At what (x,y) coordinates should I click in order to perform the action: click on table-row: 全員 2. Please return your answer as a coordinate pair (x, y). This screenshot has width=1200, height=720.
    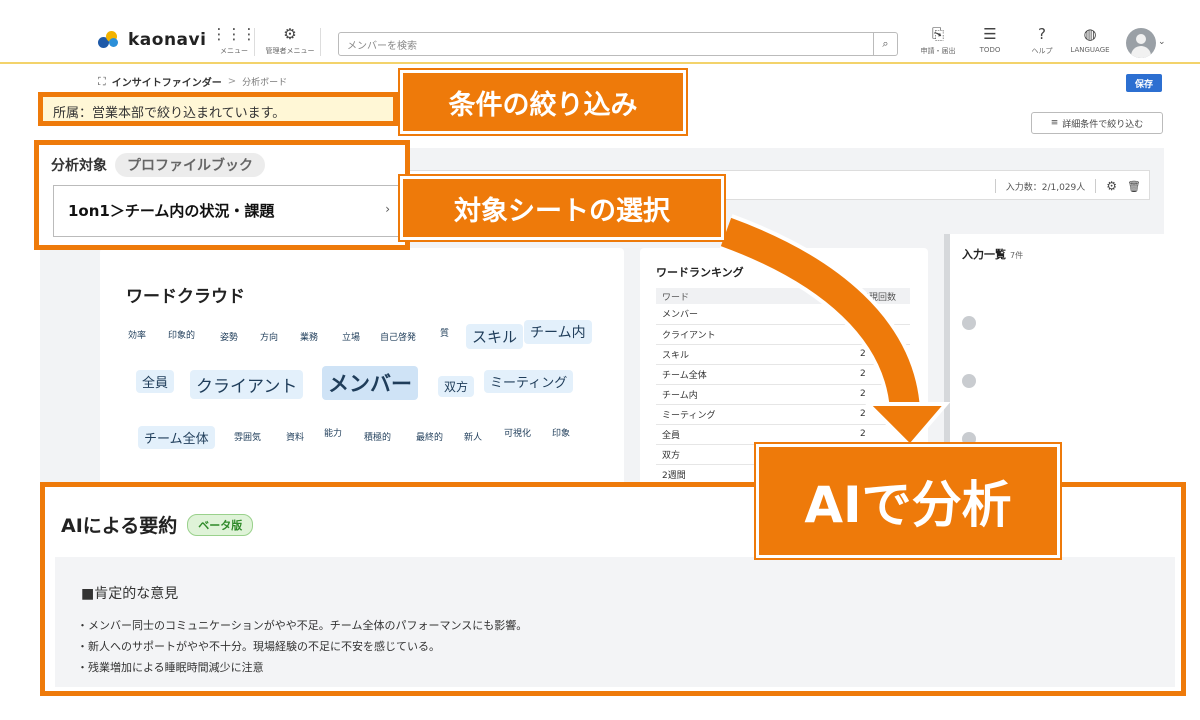
    Looking at the image, I should click on (783, 434).